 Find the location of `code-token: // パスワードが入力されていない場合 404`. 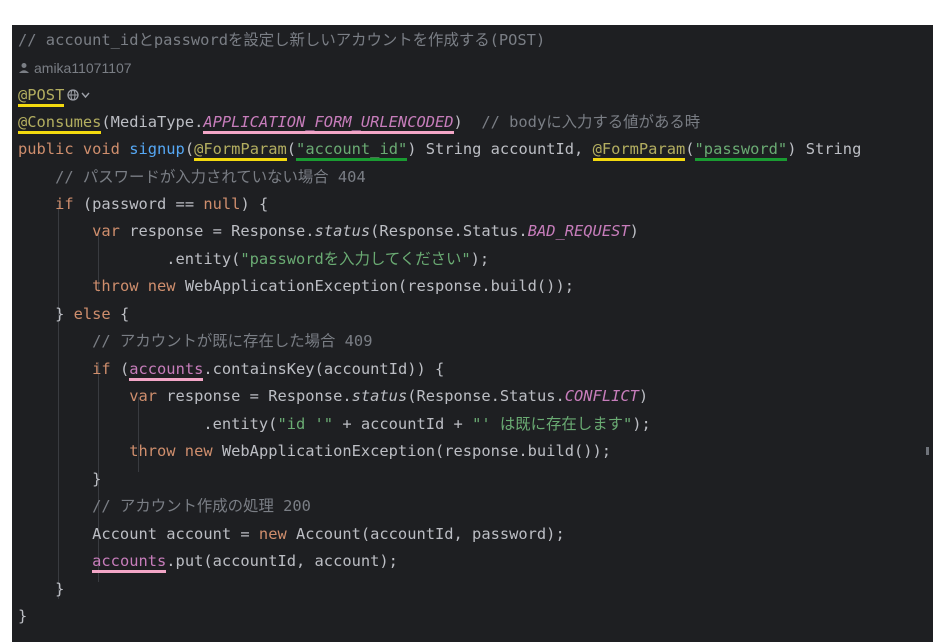

code-token: // パスワードが入力されていない場合 404 is located at coordinates (192, 177).